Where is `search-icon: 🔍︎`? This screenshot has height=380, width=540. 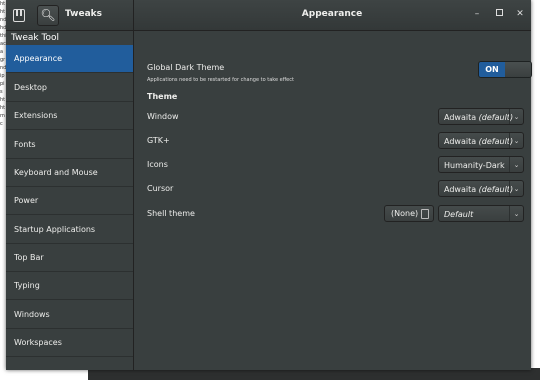 search-icon: 🔍︎ is located at coordinates (48, 15).